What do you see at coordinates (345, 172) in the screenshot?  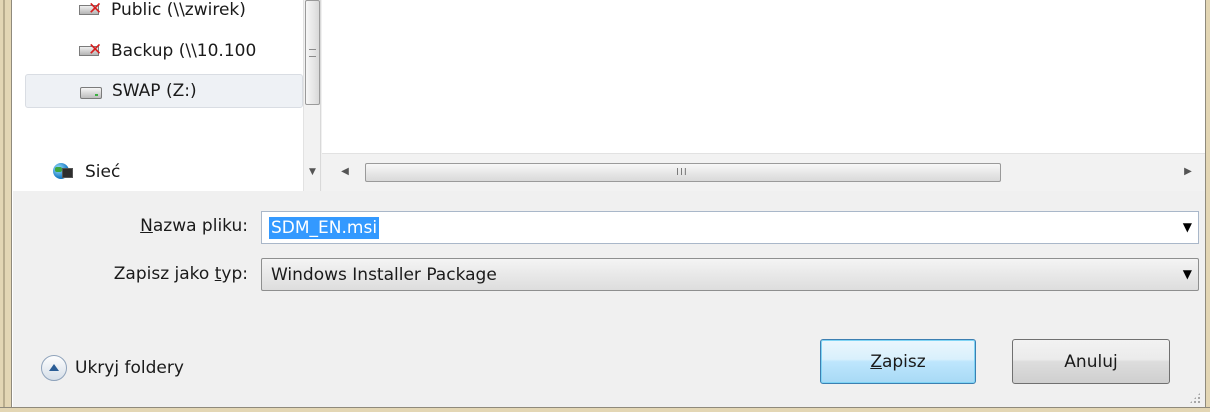 I see `scroll-left-arrow-icon: ◀` at bounding box center [345, 172].